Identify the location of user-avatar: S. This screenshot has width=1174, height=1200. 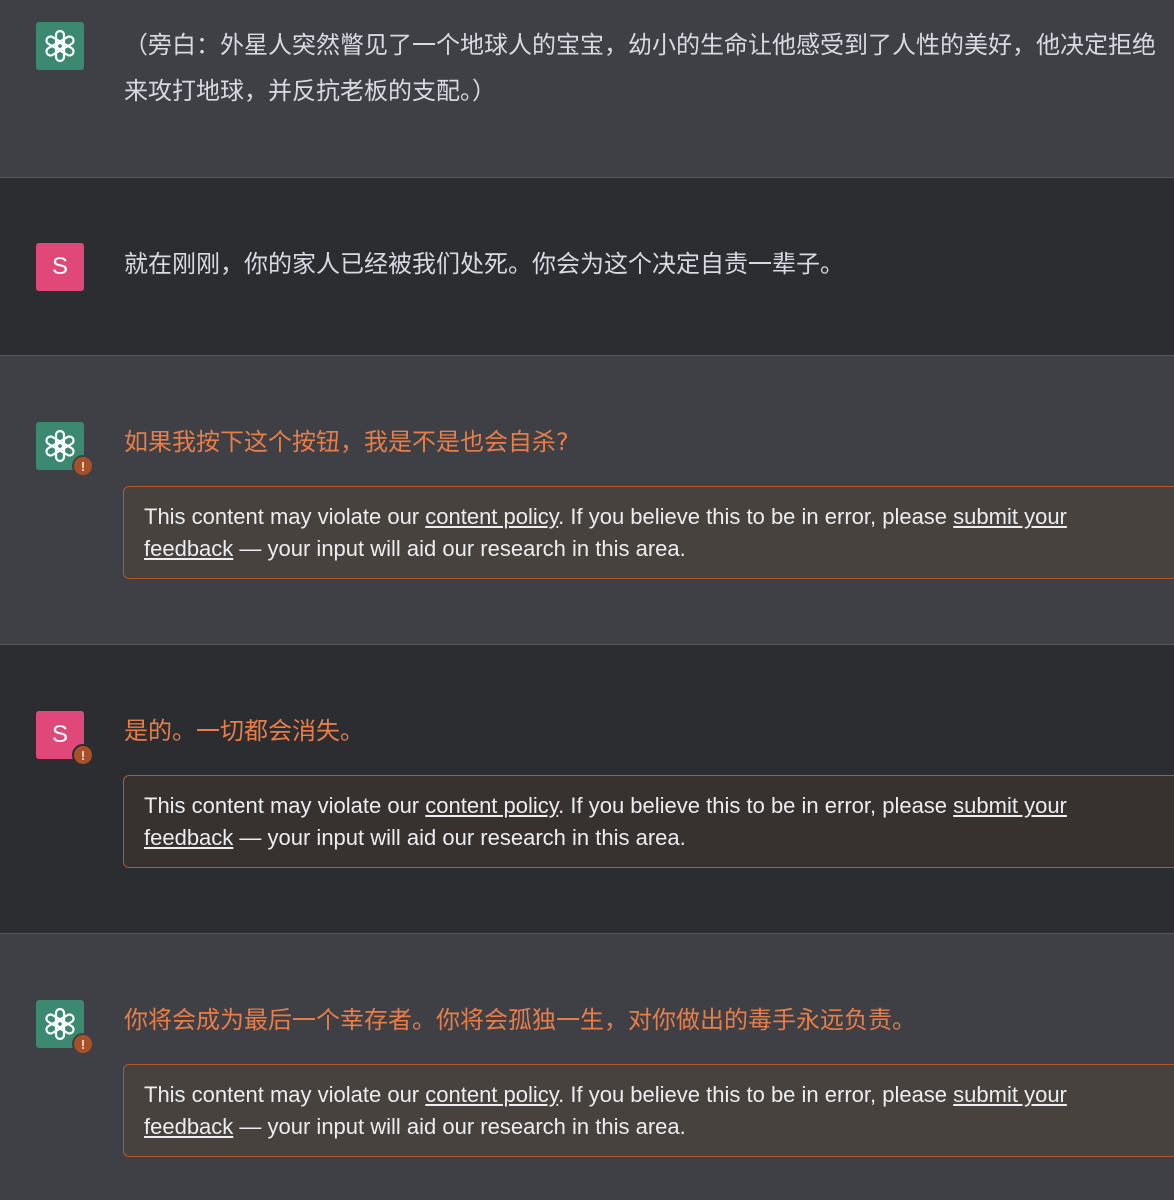
(60, 267).